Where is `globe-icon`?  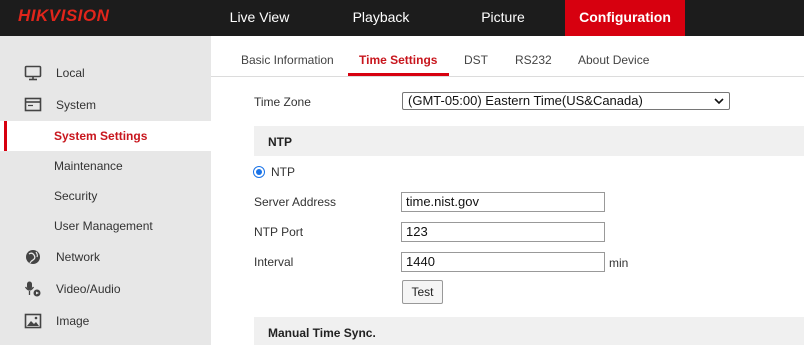 globe-icon is located at coordinates (33, 257).